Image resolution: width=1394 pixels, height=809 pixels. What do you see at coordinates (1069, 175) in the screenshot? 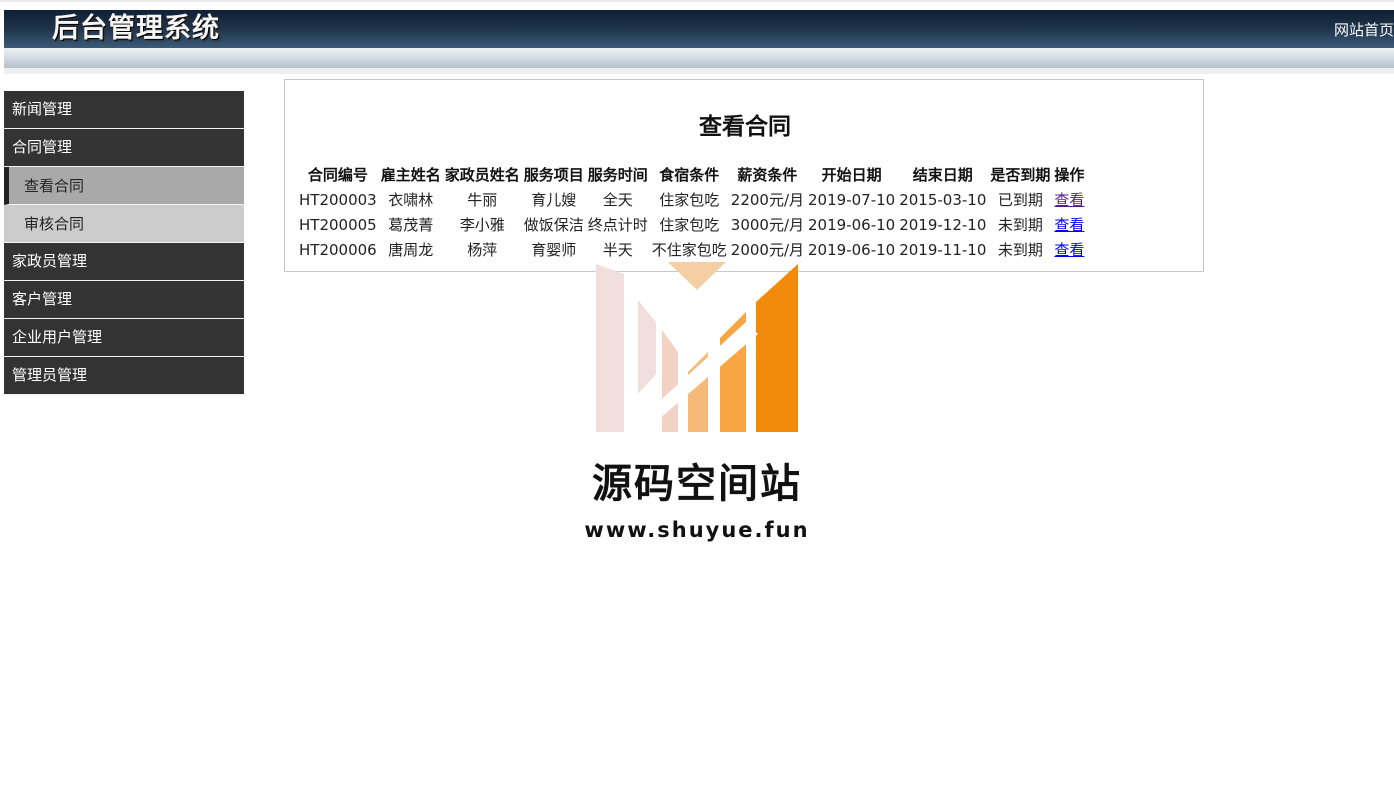
I see `column-header: 操作` at bounding box center [1069, 175].